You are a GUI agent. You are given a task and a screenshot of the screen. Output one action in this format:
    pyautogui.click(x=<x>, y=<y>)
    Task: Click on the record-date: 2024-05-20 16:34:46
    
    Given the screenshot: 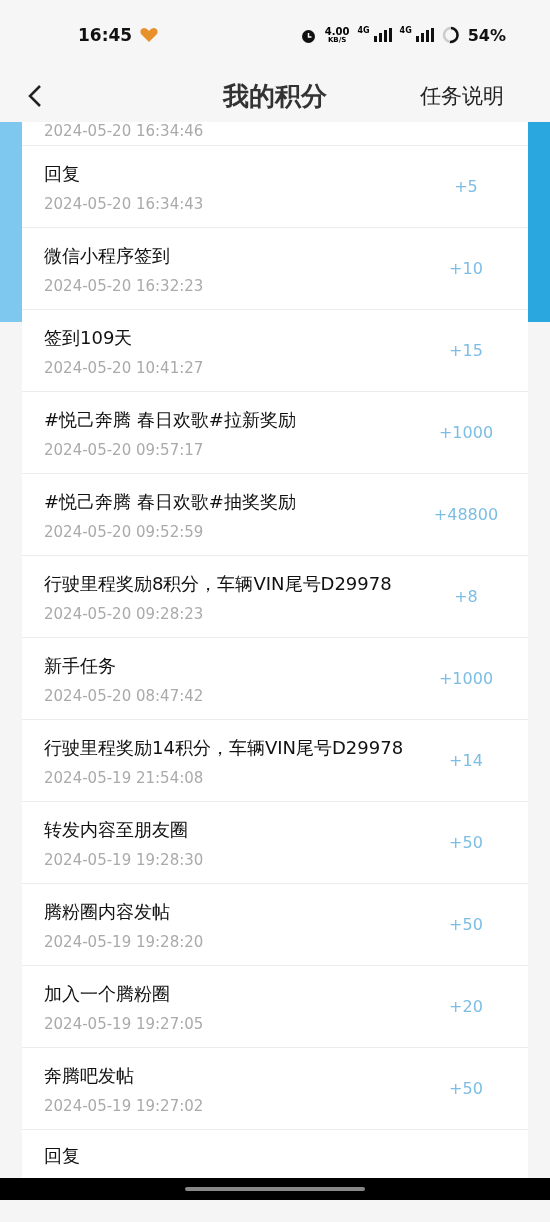 What is the action you would take?
    pyautogui.click(x=124, y=131)
    